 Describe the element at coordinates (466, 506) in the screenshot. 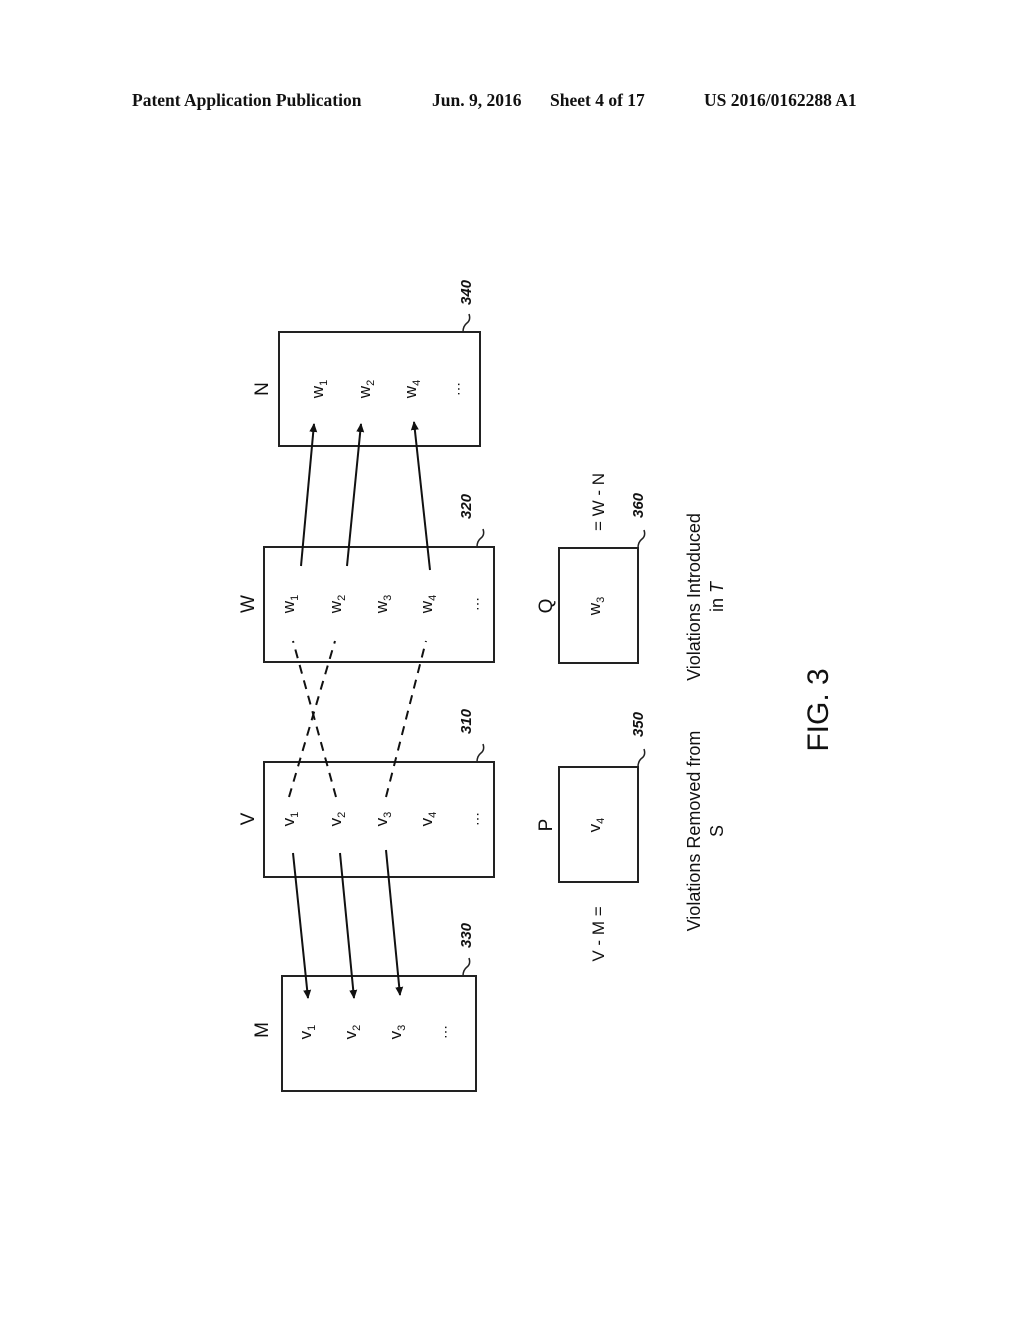

I see `ref-label-320: 320` at that location.